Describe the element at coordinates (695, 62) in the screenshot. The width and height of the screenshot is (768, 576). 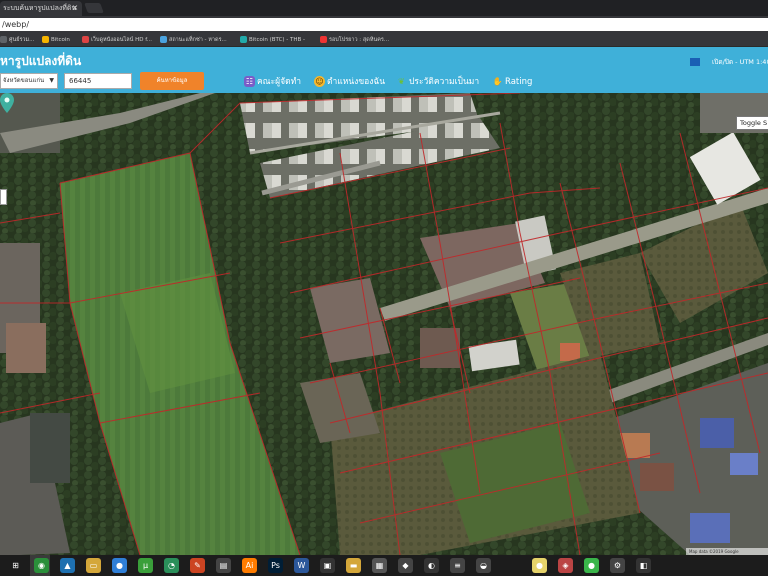
I see `utm-icon` at that location.